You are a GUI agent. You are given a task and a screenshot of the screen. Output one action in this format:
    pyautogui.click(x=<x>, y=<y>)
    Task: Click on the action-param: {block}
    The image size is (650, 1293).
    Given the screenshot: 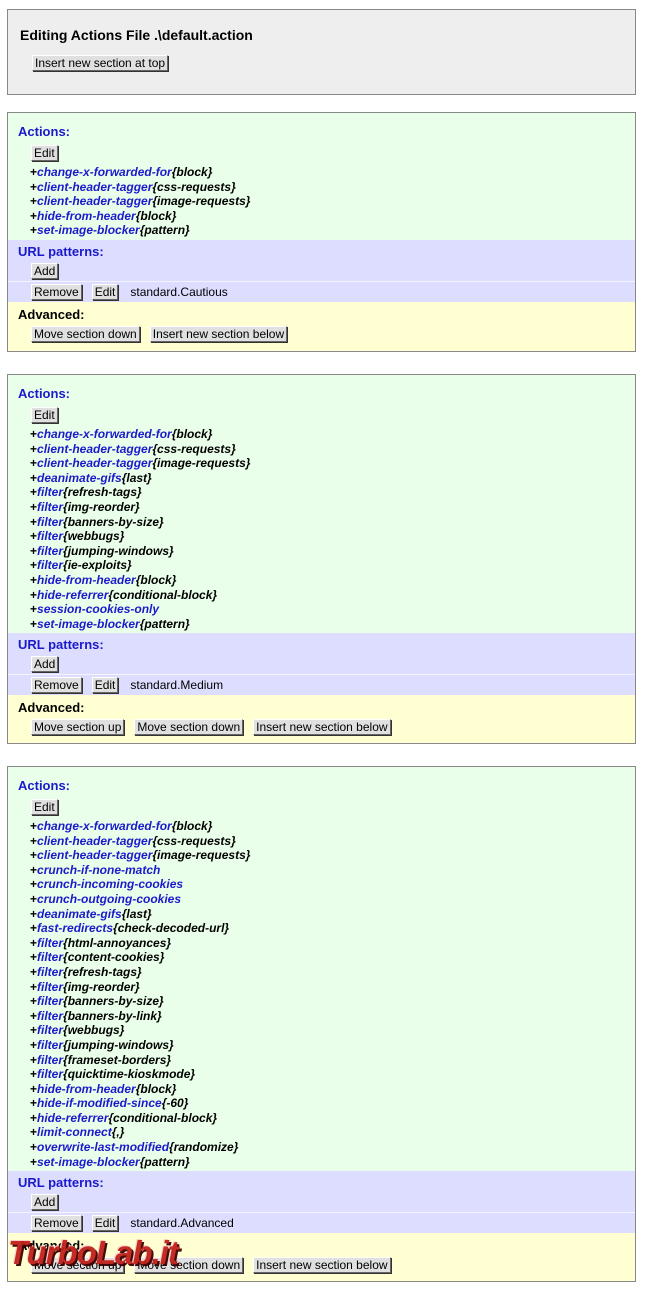 What is the action you would take?
    pyautogui.click(x=192, y=826)
    